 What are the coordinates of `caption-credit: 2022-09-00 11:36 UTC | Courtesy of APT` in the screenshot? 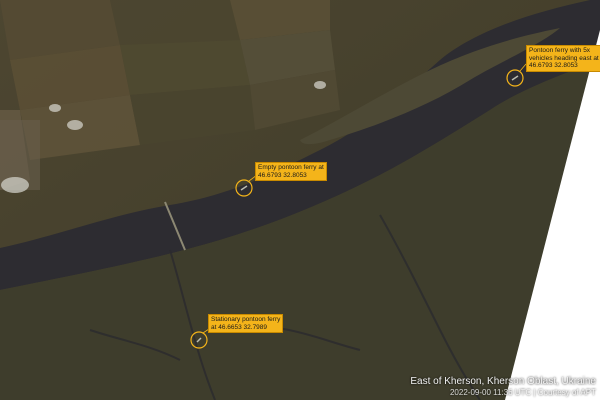 It's located at (522, 392).